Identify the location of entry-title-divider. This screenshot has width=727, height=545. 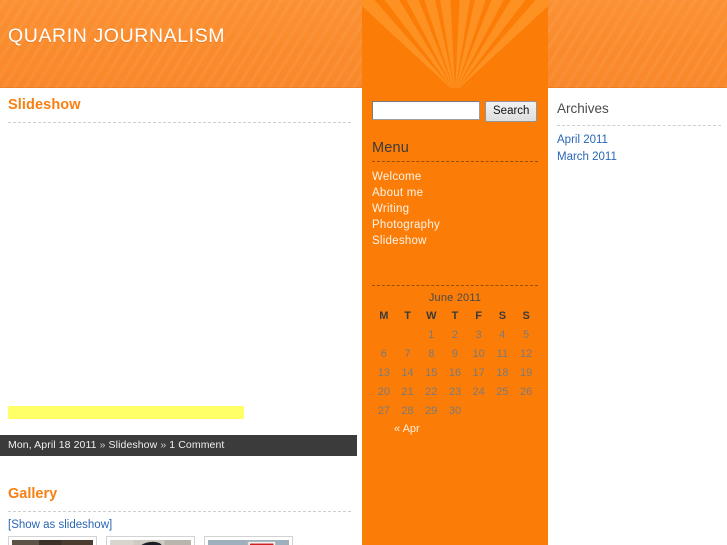
(179, 122).